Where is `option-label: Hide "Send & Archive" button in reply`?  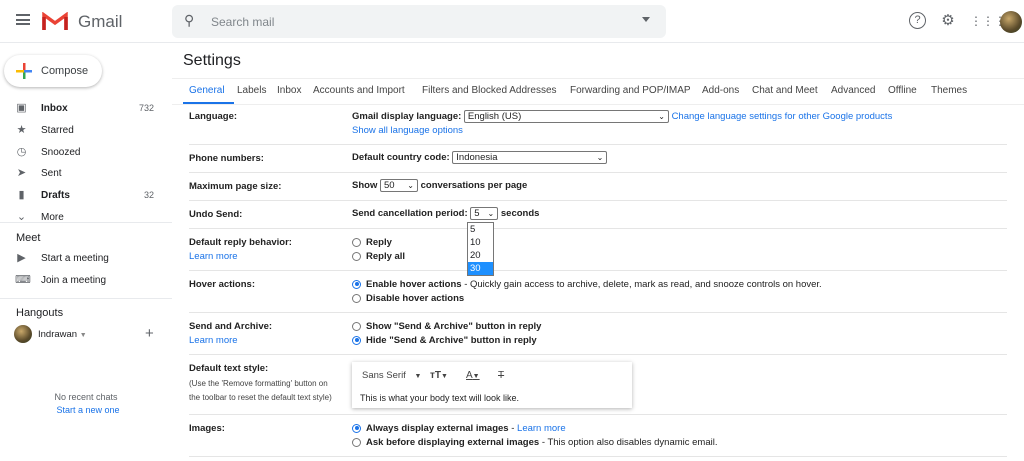 option-label: Hide "Send & Archive" button in reply is located at coordinates (451, 340).